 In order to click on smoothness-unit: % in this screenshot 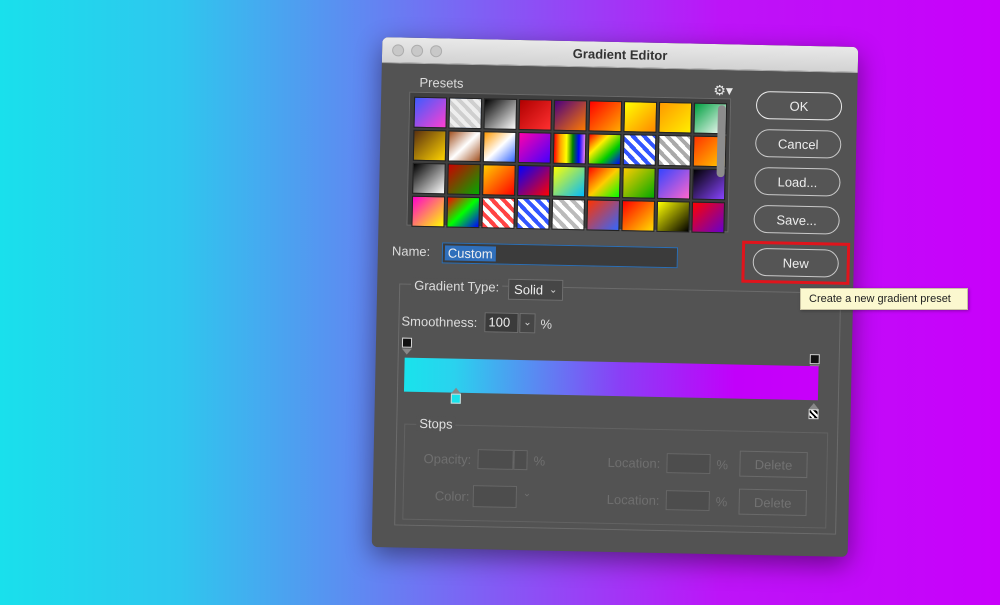, I will do `click(546, 324)`.